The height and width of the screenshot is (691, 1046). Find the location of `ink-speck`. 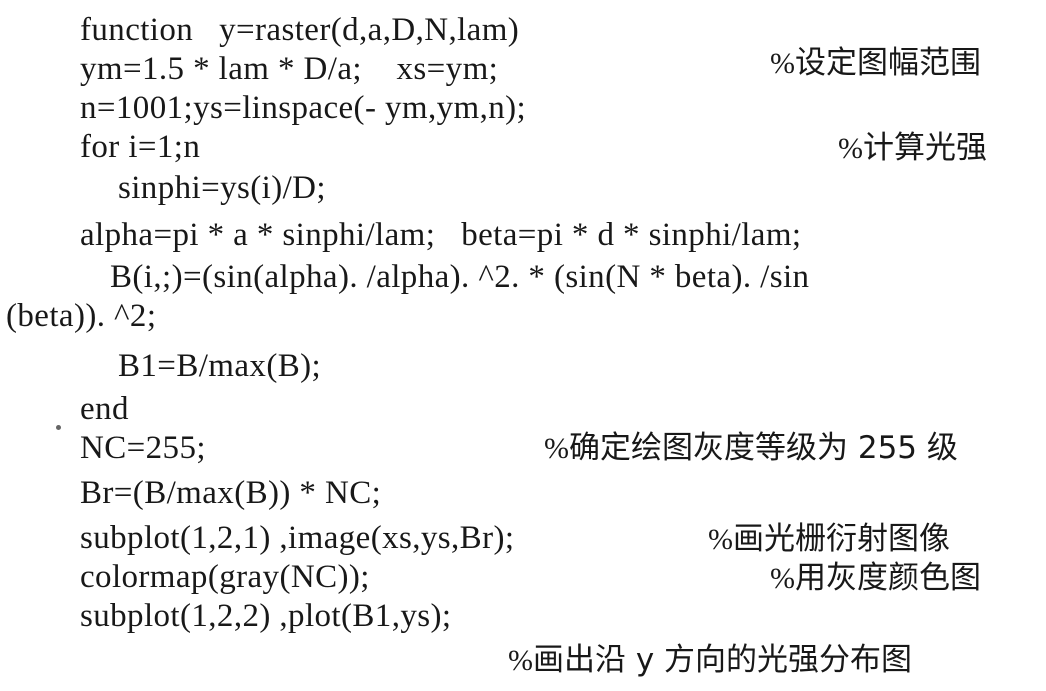

ink-speck is located at coordinates (58, 427).